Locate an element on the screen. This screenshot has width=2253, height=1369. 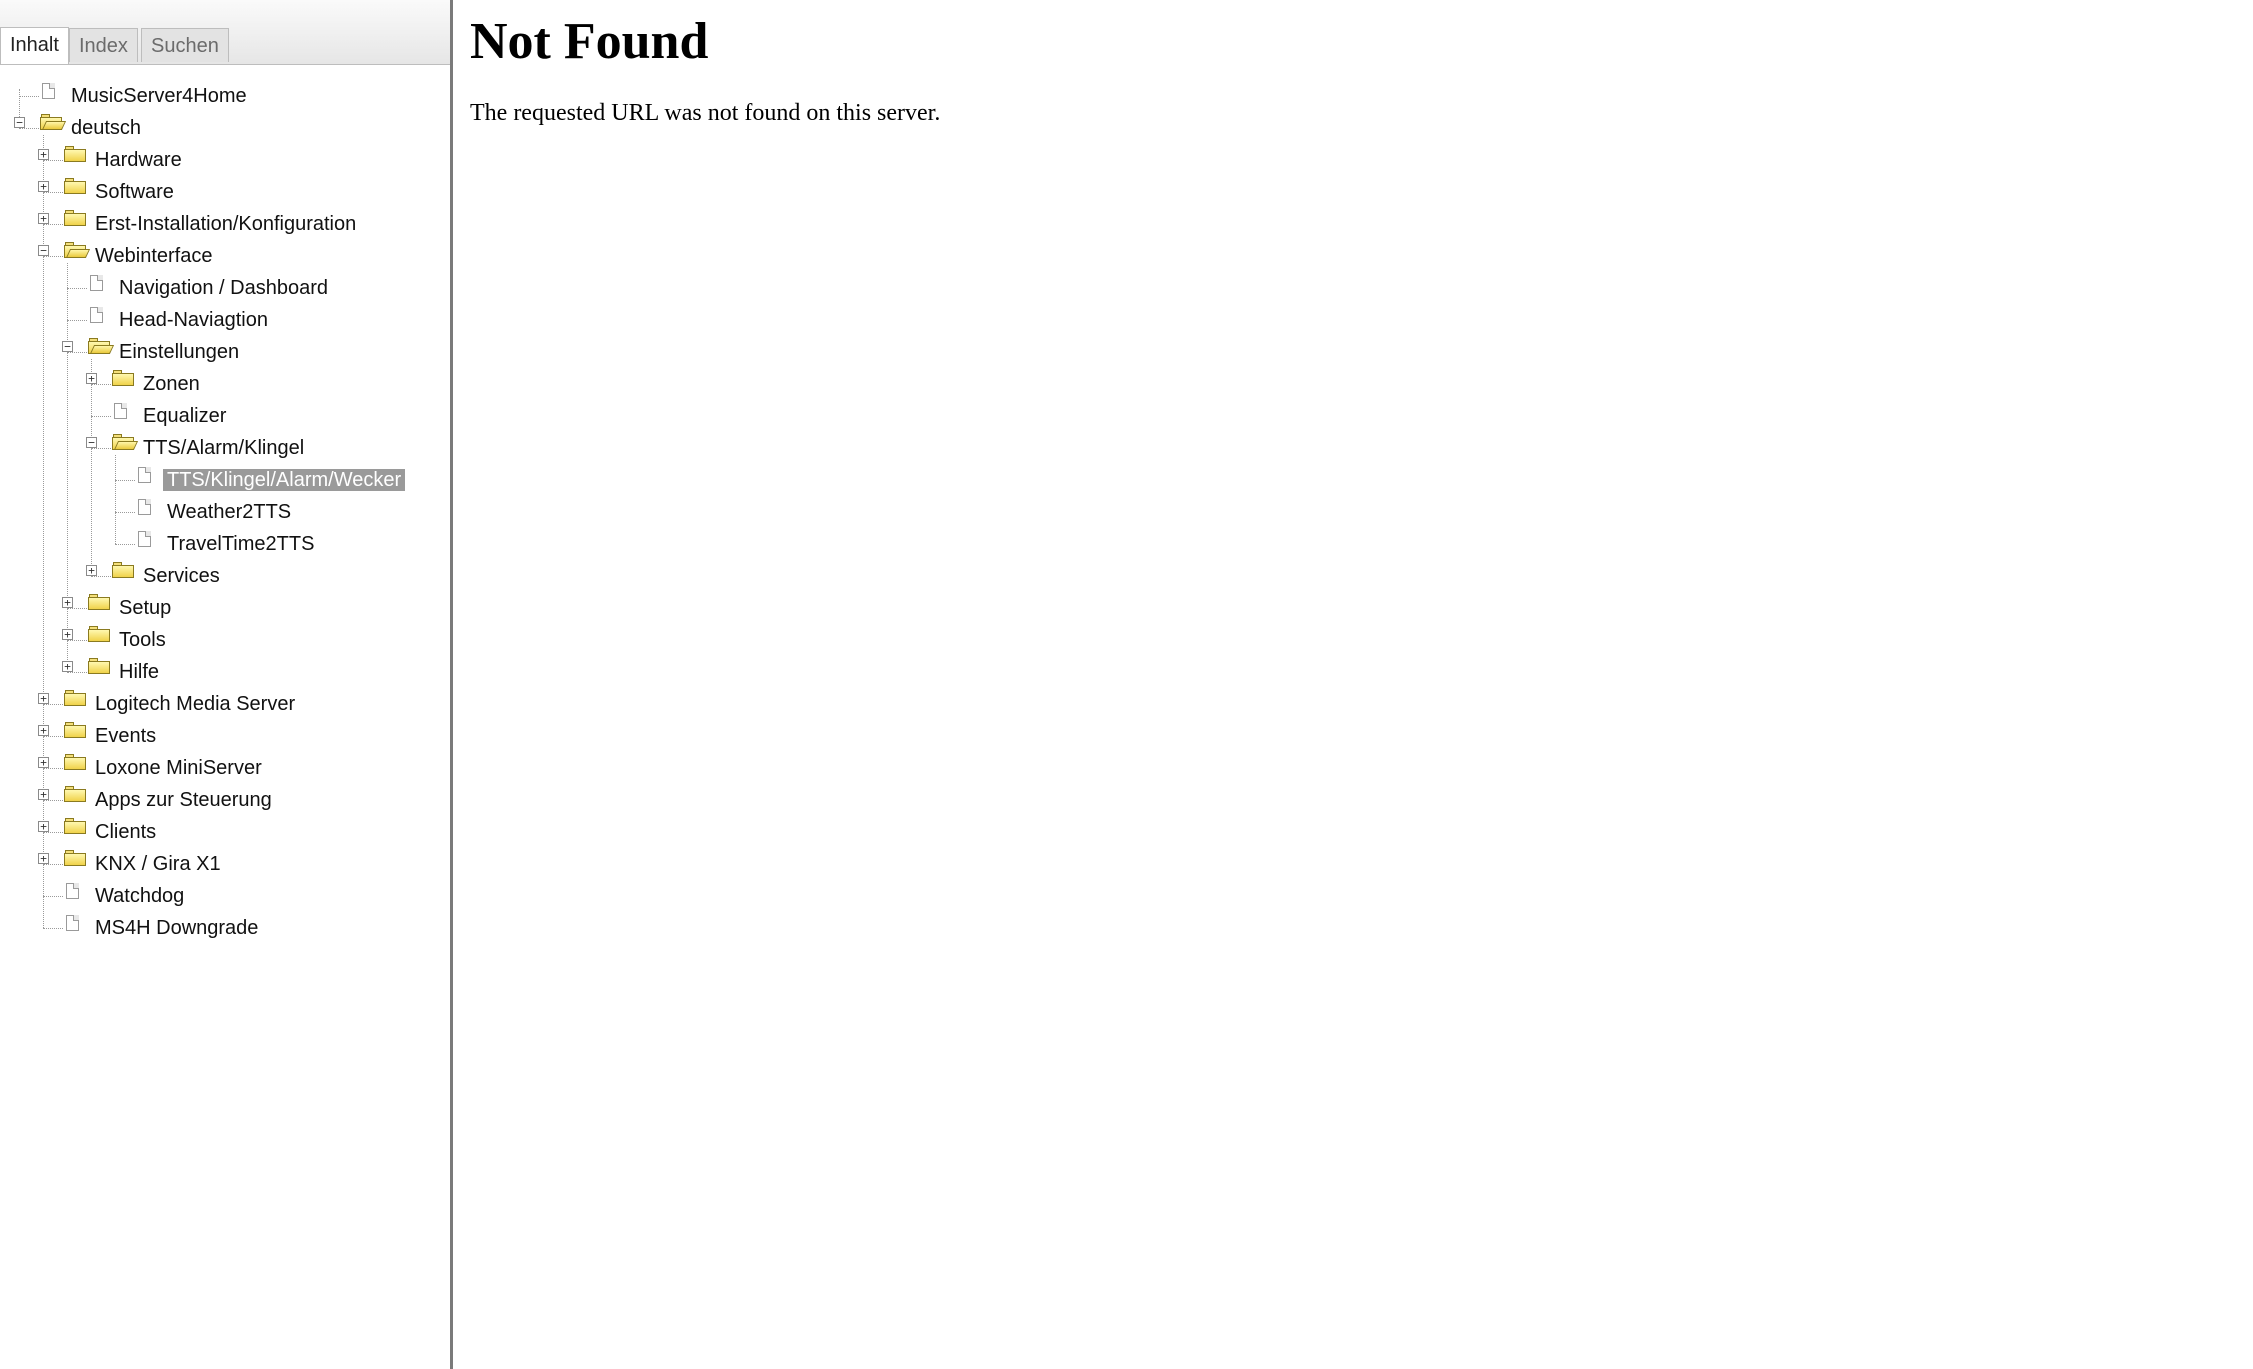
tree-item-label: Webinterface is located at coordinates (153, 256).